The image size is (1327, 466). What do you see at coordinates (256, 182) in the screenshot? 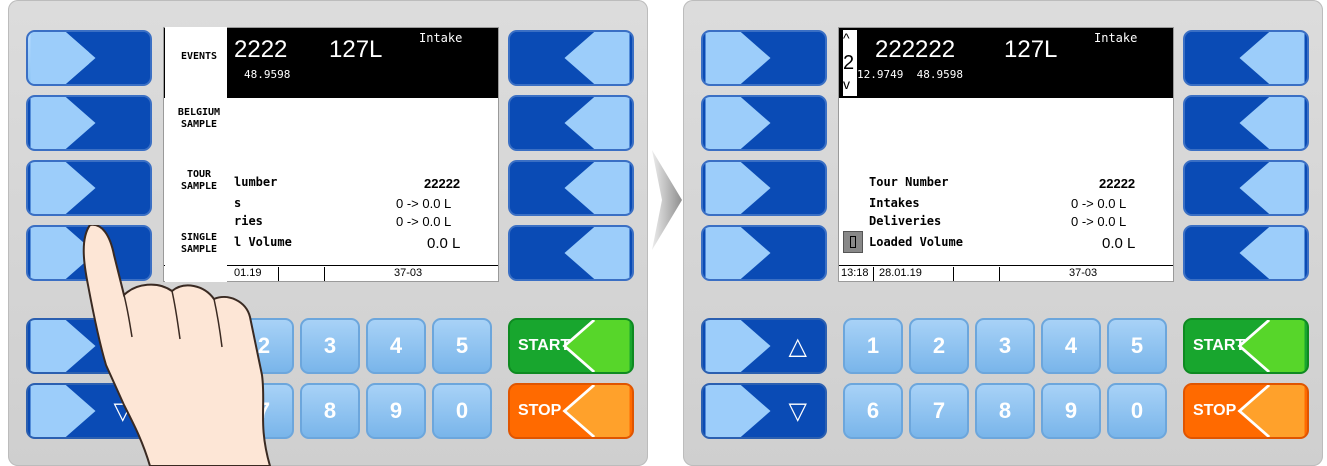
I see `row-label: lumber` at bounding box center [256, 182].